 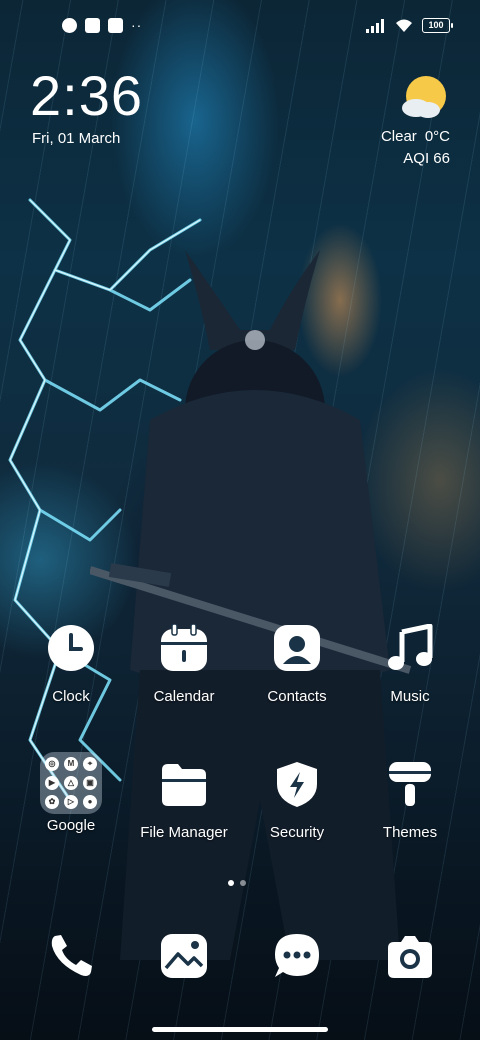 I want to click on app-file-manager: File Manager, so click(x=184, y=800).